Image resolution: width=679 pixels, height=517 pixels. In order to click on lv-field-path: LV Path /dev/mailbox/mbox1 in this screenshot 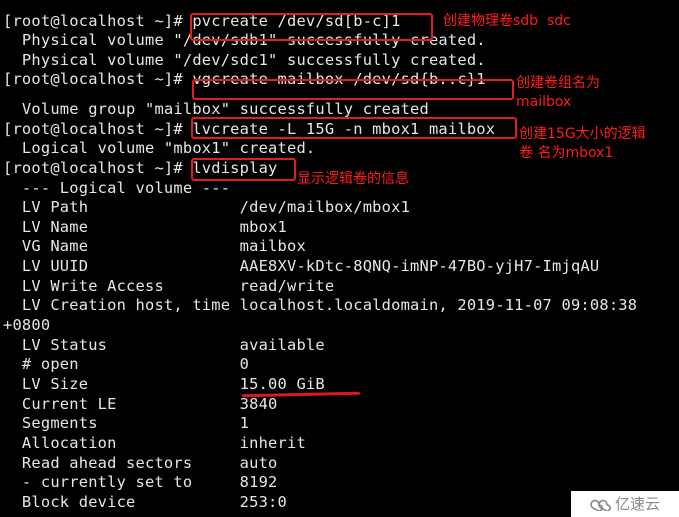, I will do `click(207, 207)`.